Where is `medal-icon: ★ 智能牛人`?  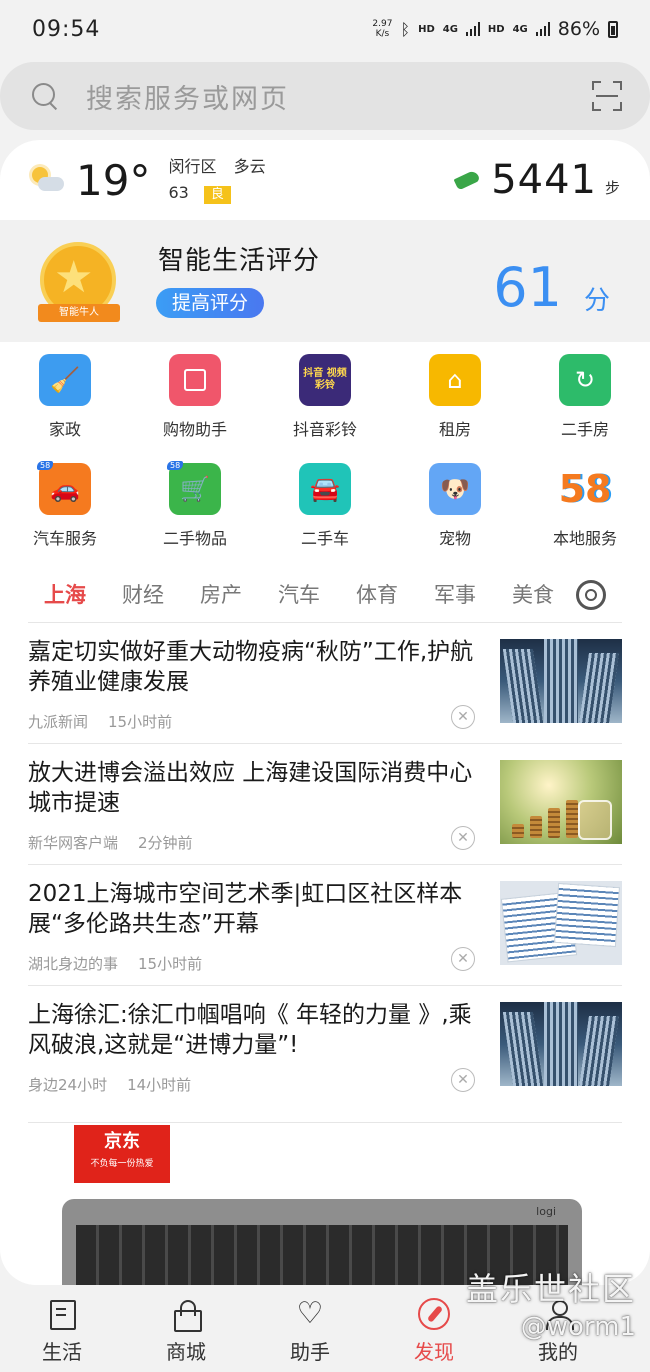 medal-icon: ★ 智能牛人 is located at coordinates (79, 283).